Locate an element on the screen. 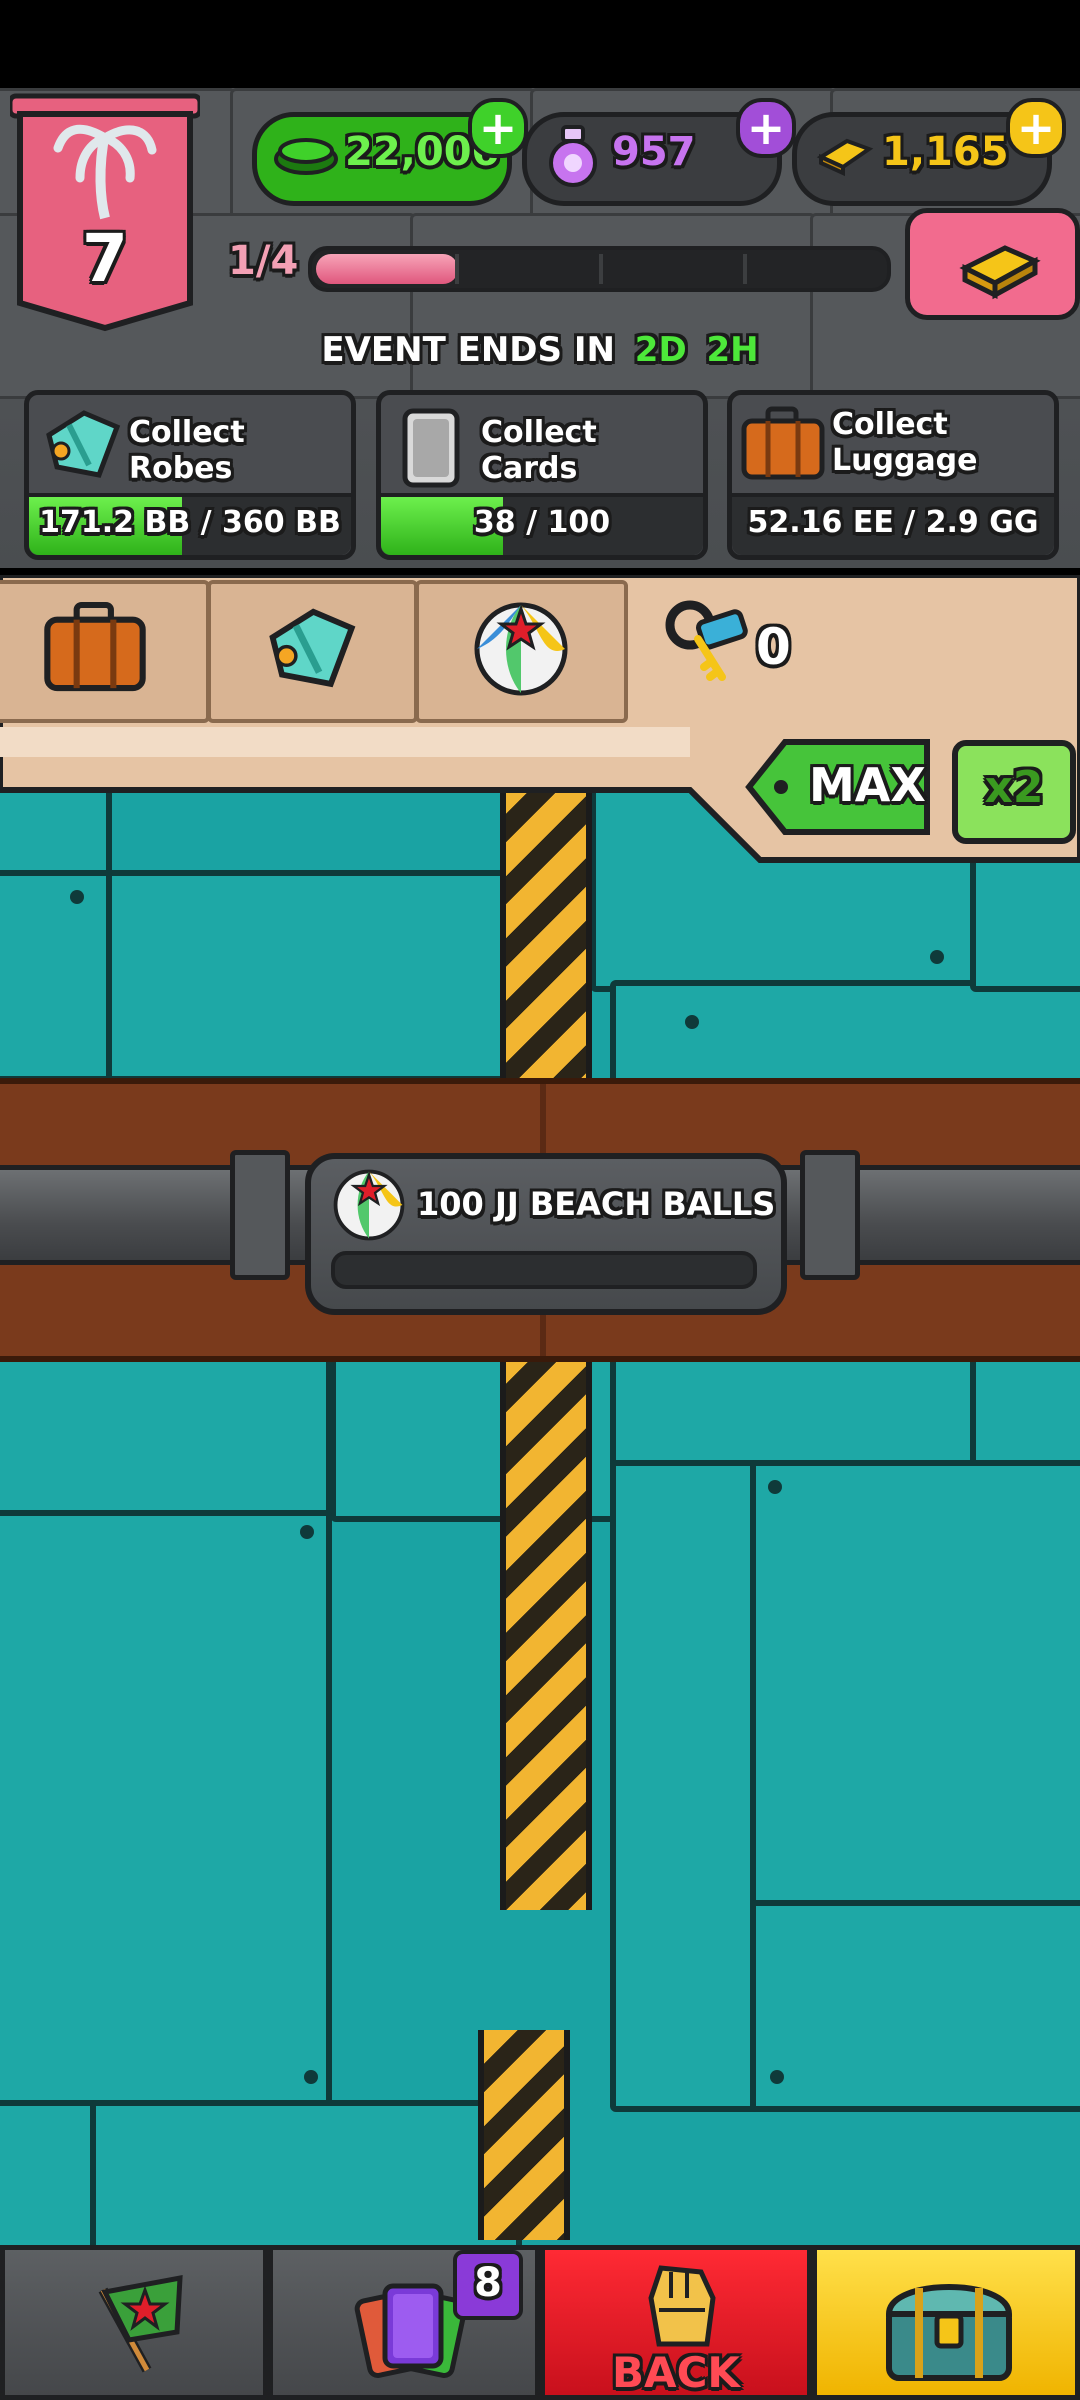 This screenshot has width=1080, height=2400. gate-label: 100 JJ BEACH BALLS is located at coordinates (596, 1204).